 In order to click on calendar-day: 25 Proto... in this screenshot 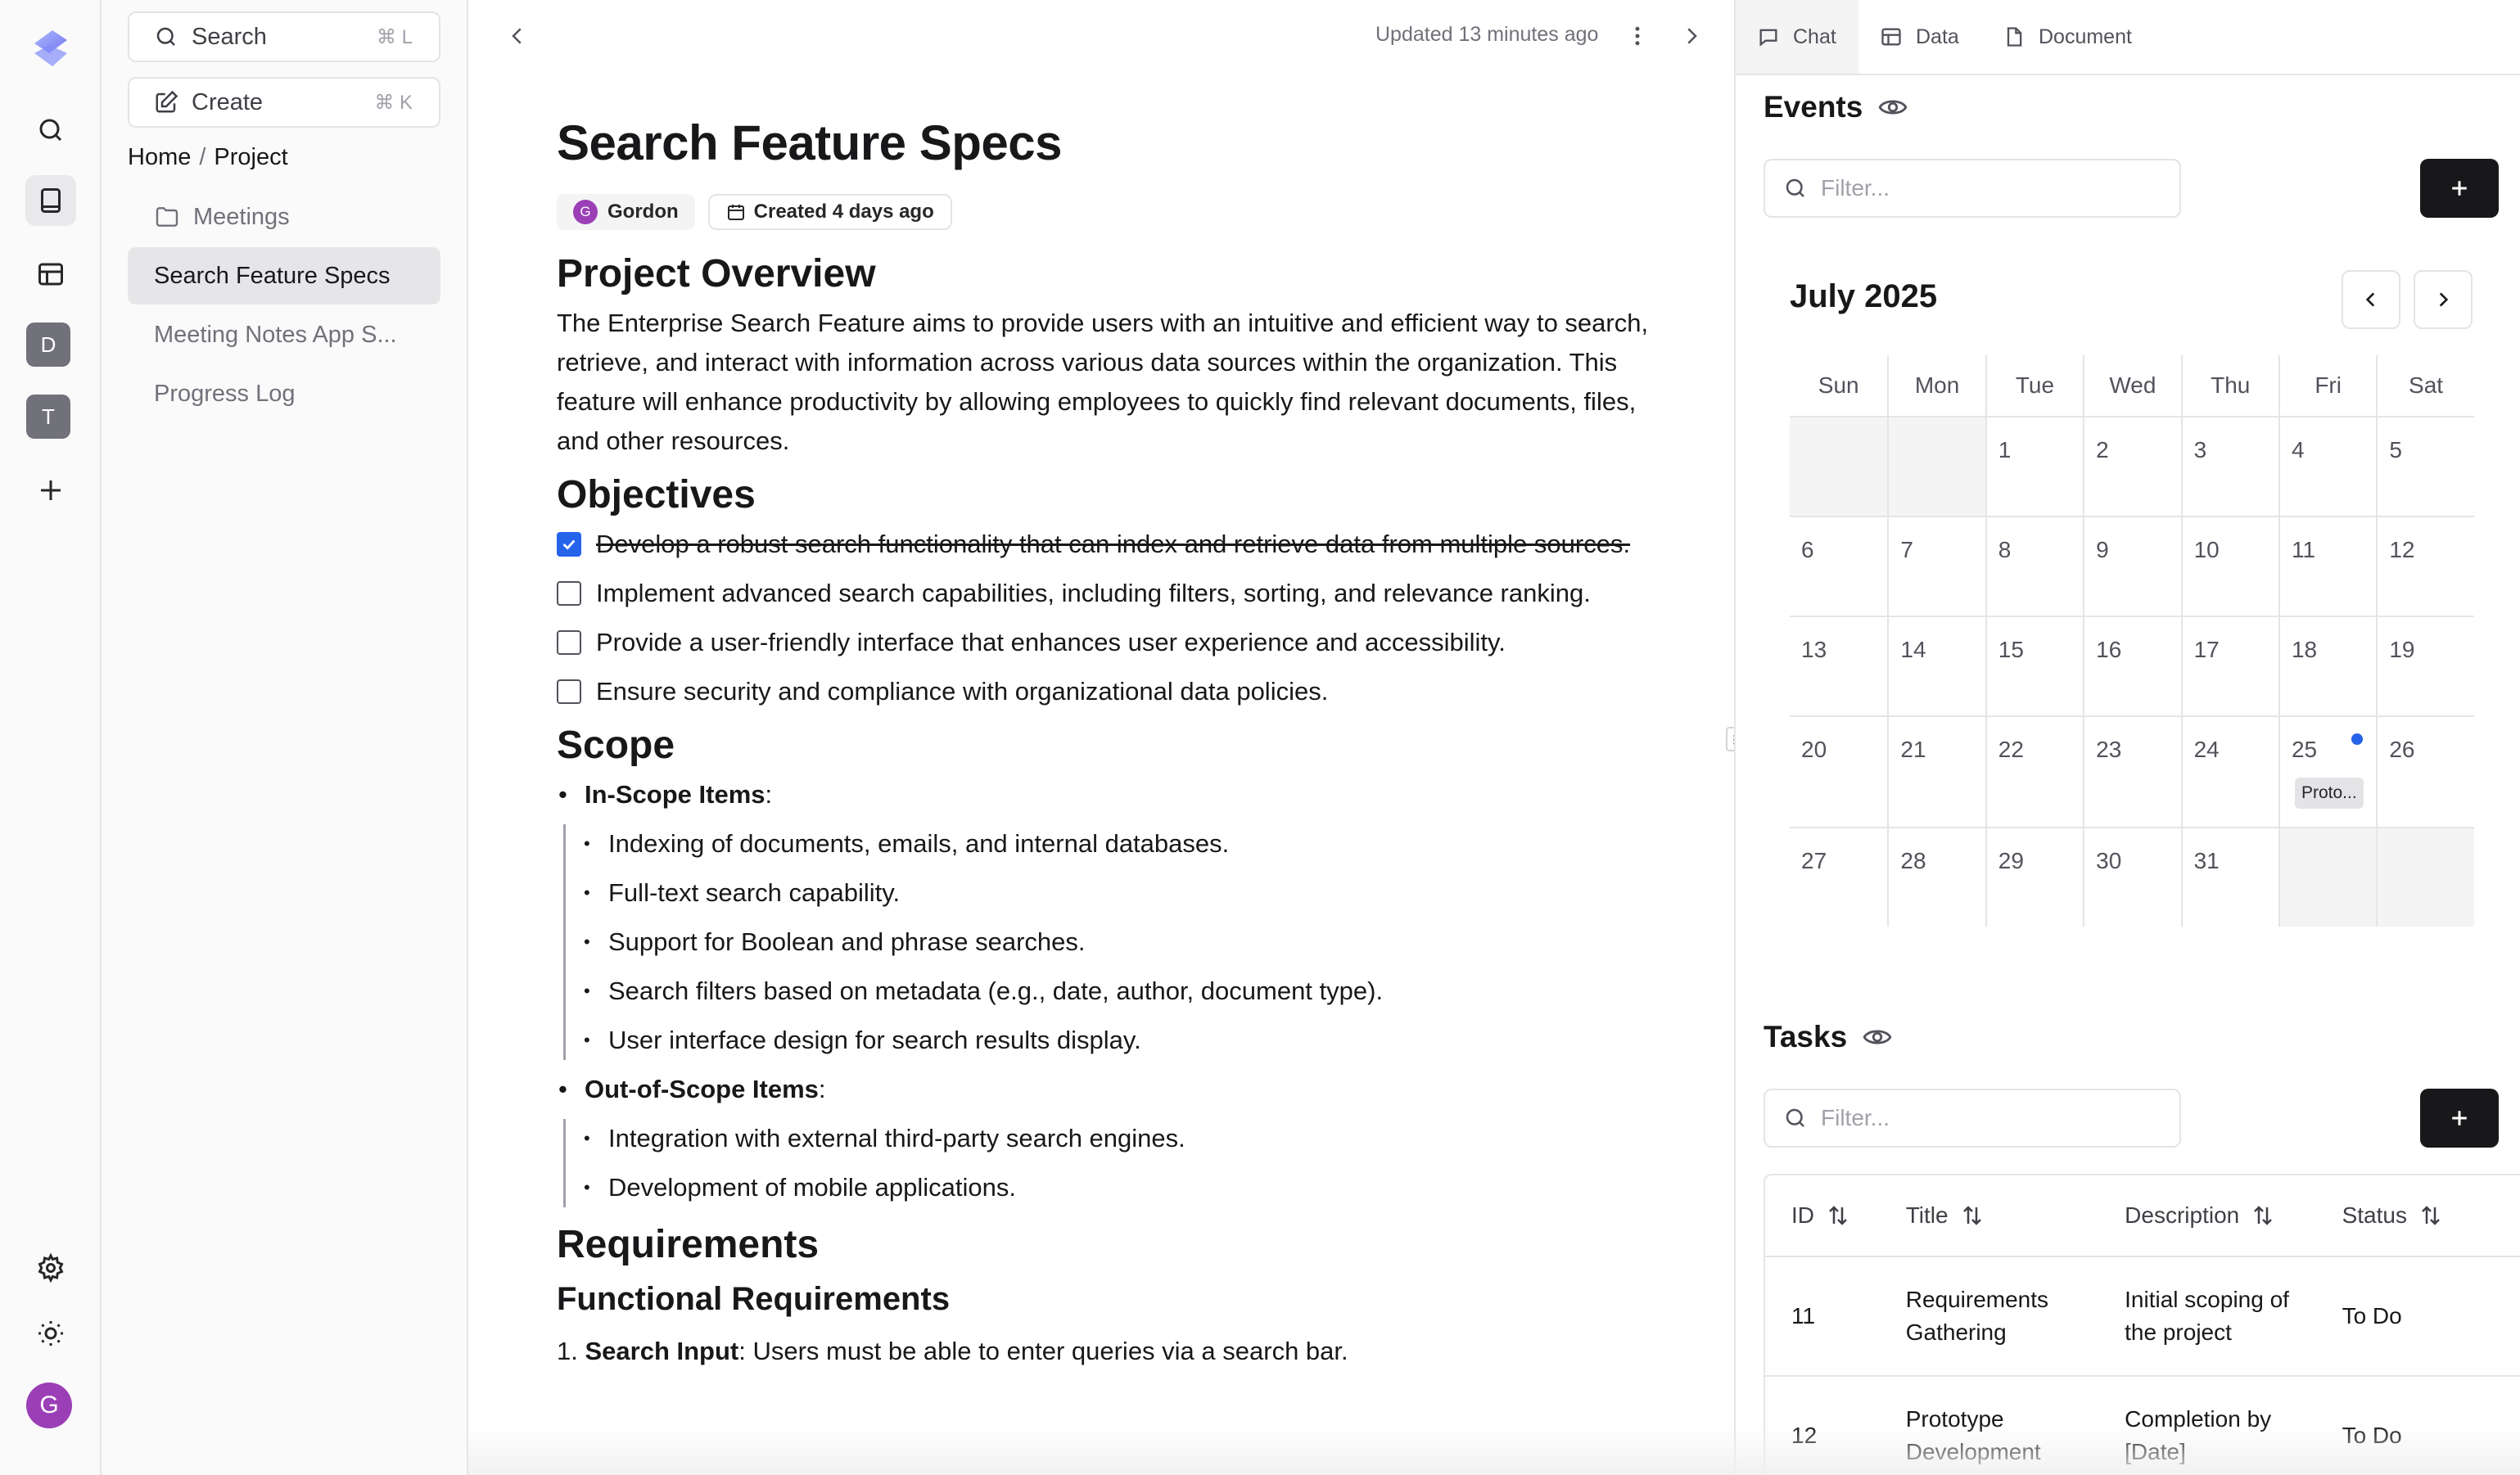, I will do `click(2327, 772)`.